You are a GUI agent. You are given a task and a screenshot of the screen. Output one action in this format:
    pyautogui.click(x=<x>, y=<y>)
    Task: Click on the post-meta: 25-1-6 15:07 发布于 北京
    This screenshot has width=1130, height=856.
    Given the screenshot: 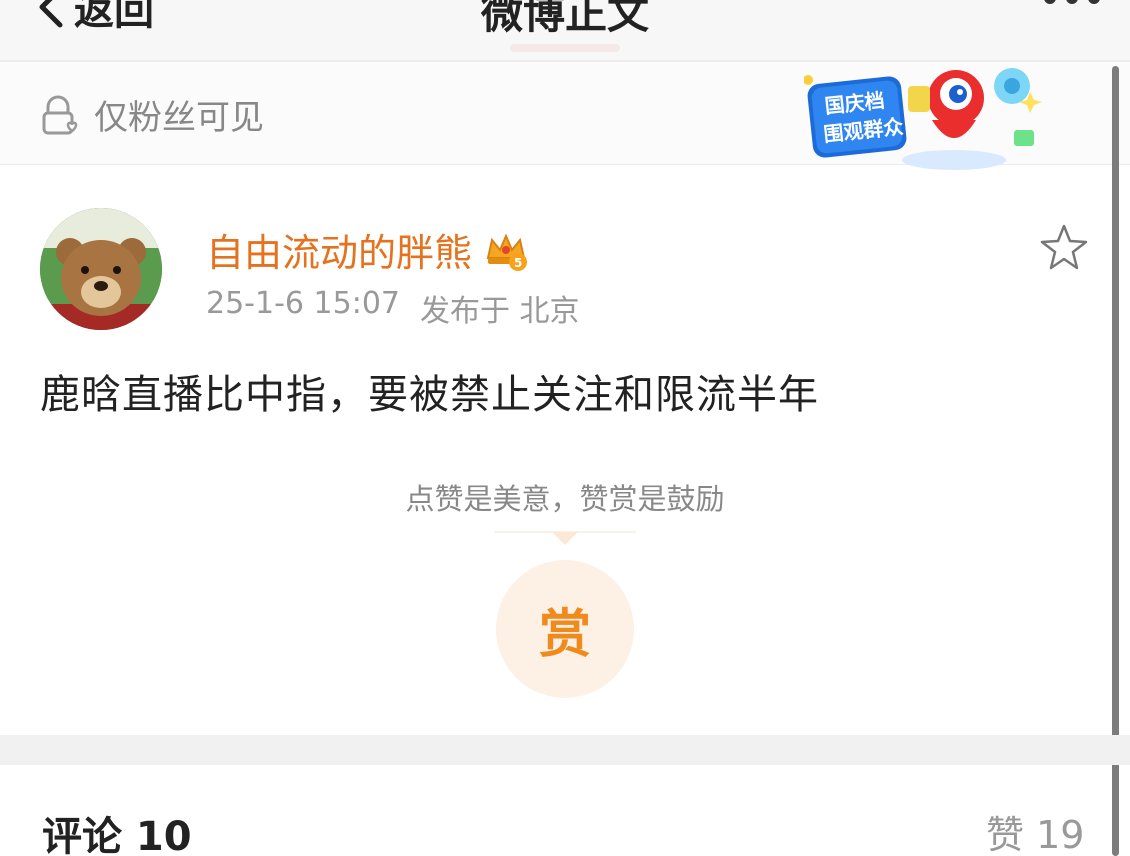 What is the action you would take?
    pyautogui.click(x=393, y=308)
    